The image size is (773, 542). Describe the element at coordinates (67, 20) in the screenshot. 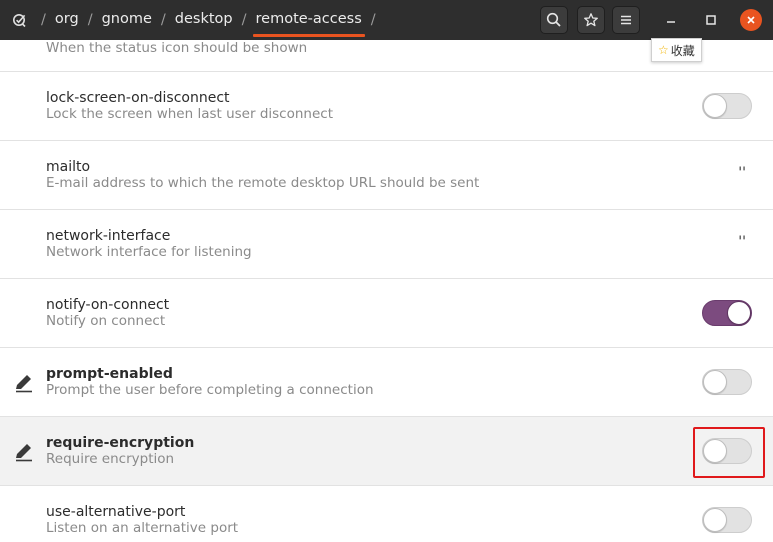

I see `breadcrumb-org: org` at that location.